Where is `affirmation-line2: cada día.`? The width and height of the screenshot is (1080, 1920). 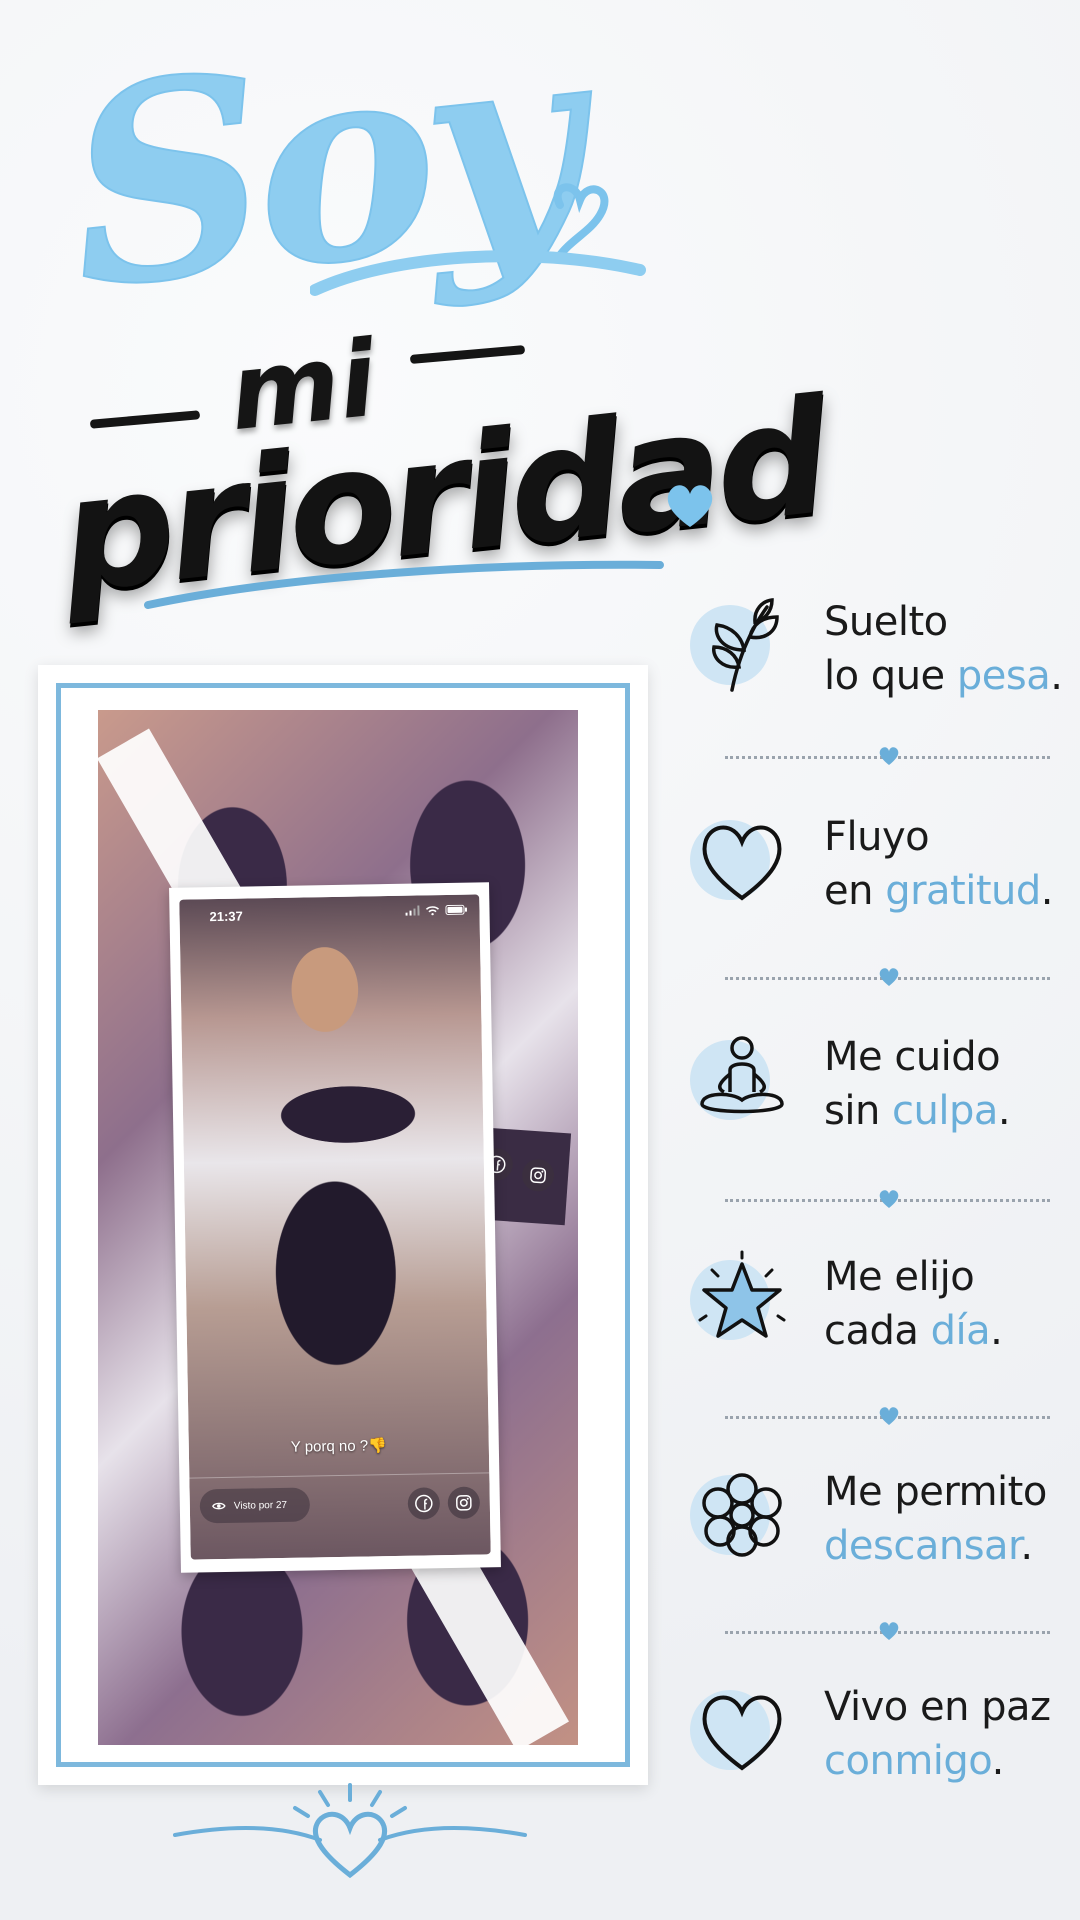
affirmation-line2: cada día. is located at coordinates (913, 1331).